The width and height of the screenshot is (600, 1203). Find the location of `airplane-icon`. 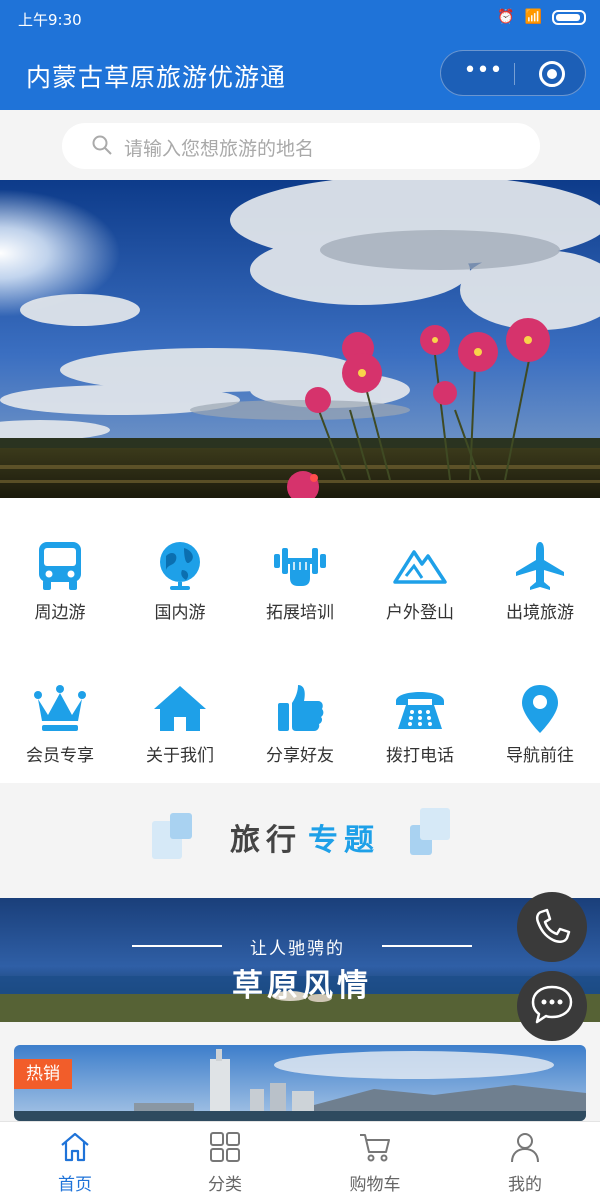

airplane-icon is located at coordinates (540, 566).